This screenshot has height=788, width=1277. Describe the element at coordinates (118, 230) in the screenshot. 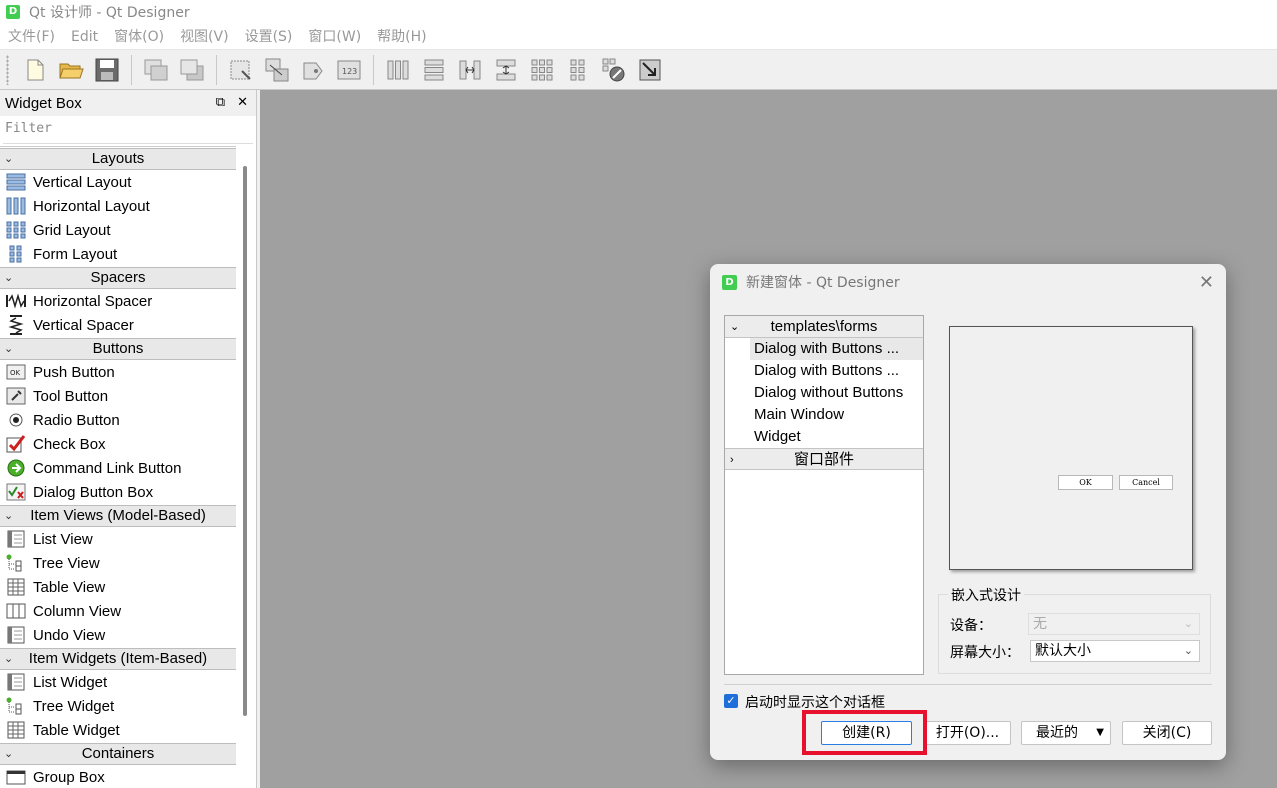

I see `widget-grid-layout: Grid Layout` at that location.